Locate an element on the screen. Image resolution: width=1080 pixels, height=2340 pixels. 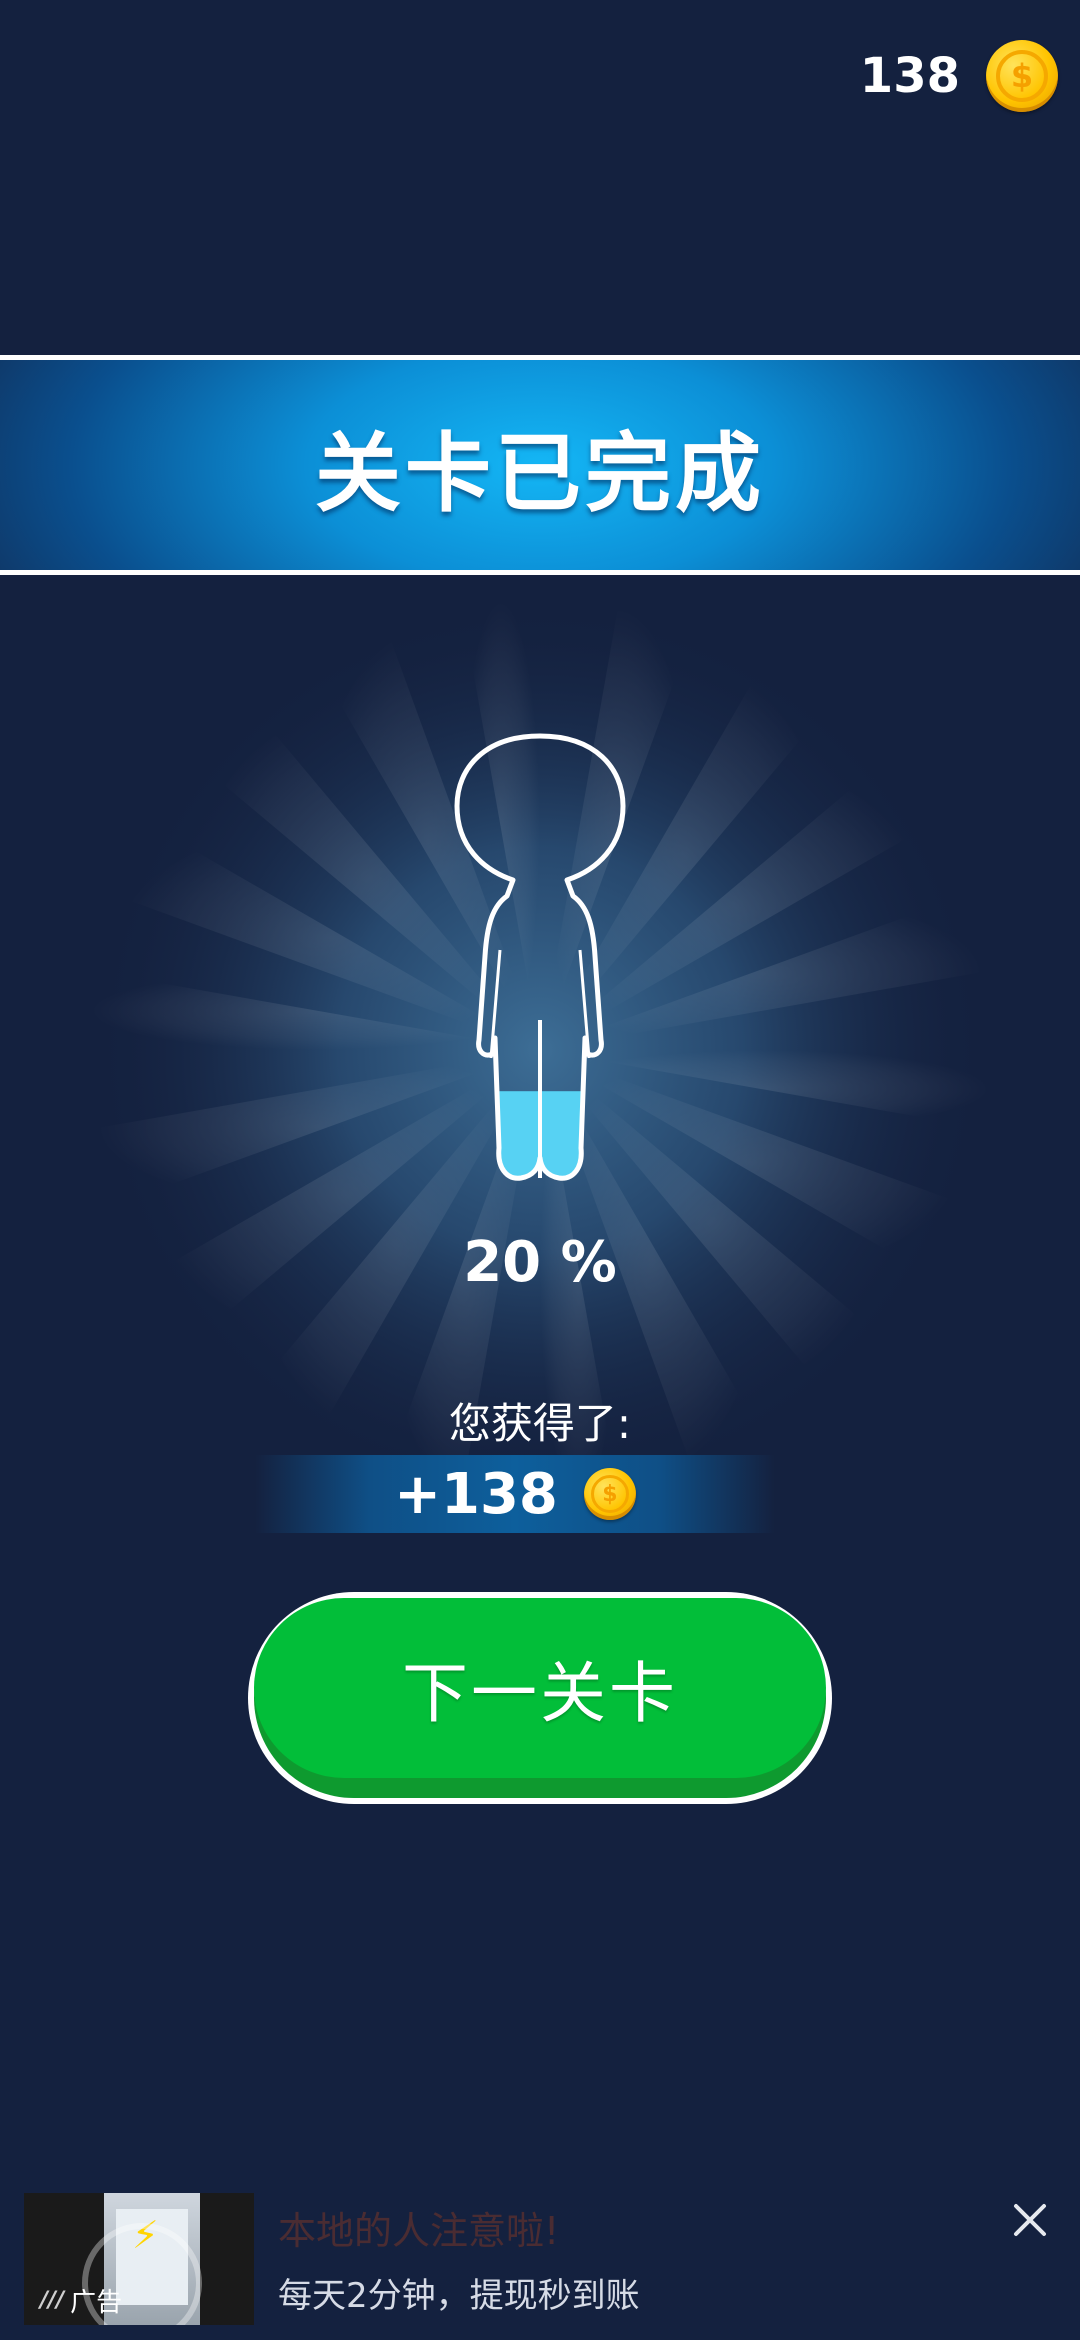
ad-network-logo-icon: /// is located at coordinates (52, 2300).